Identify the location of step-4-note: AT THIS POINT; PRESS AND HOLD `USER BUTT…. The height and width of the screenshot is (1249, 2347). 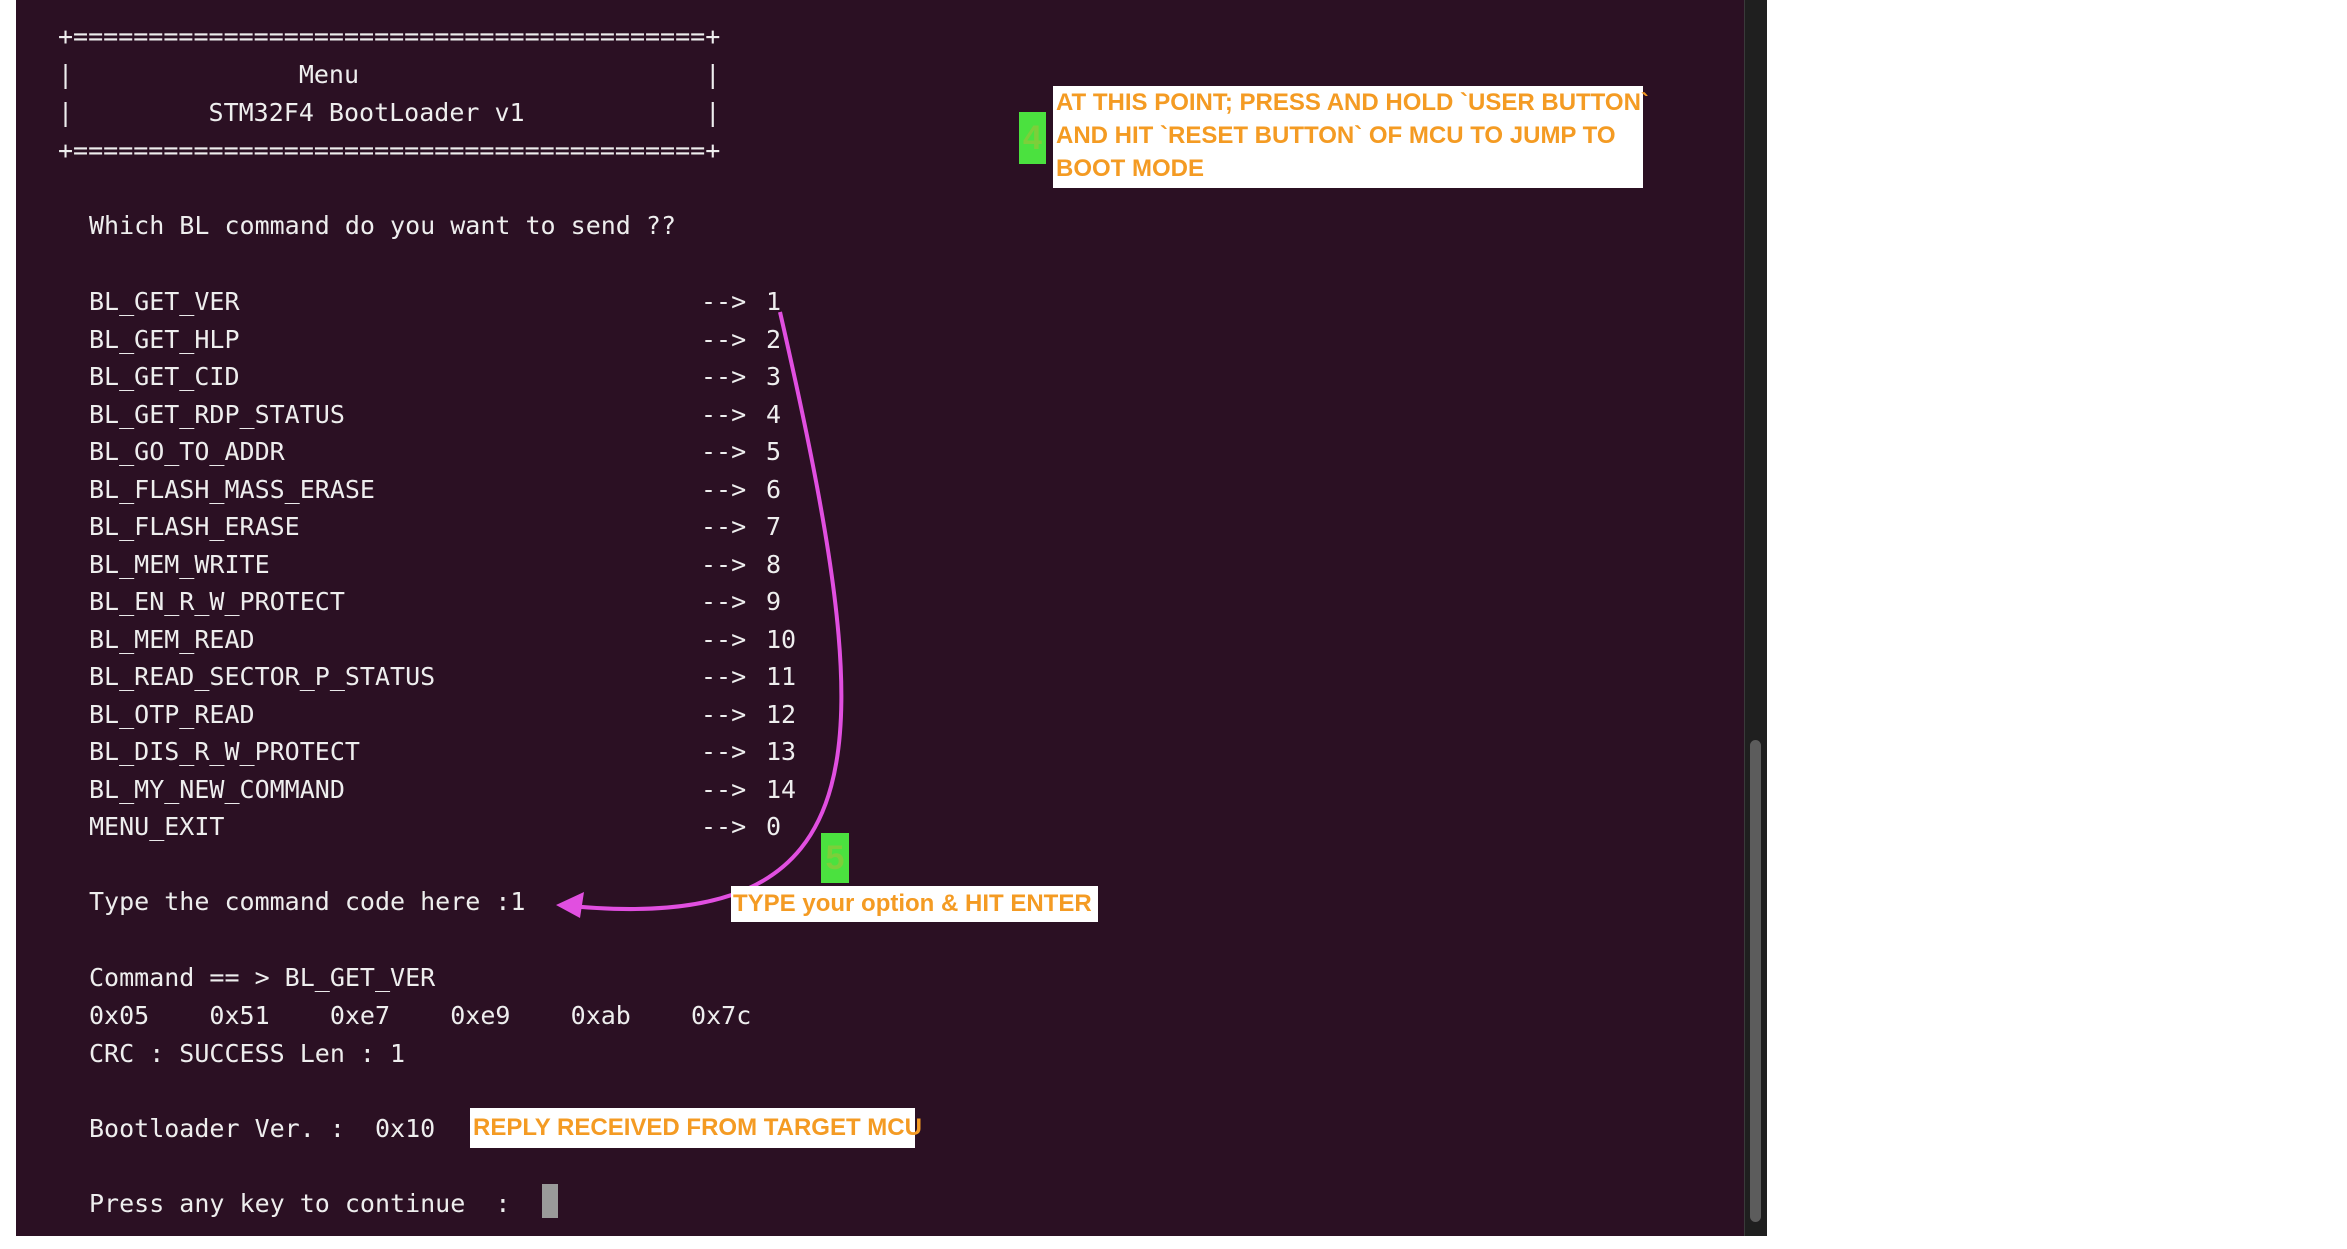
(1351, 137).